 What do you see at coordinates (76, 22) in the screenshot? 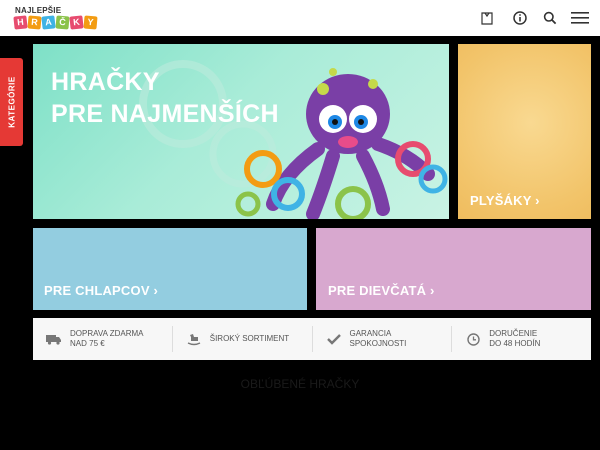
I see `logo-letter: K` at bounding box center [76, 22].